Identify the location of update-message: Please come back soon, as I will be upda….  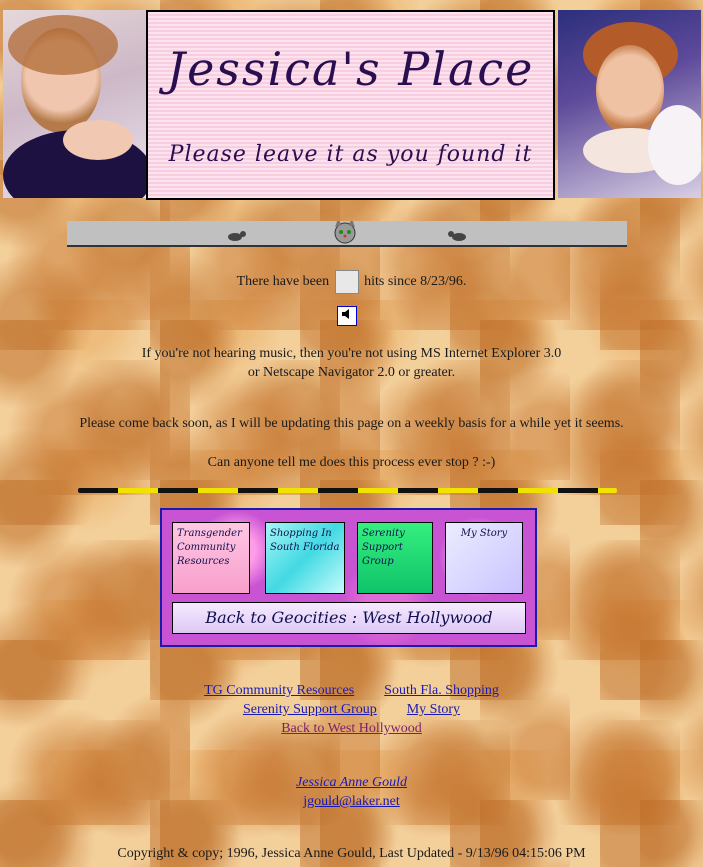
(351, 423).